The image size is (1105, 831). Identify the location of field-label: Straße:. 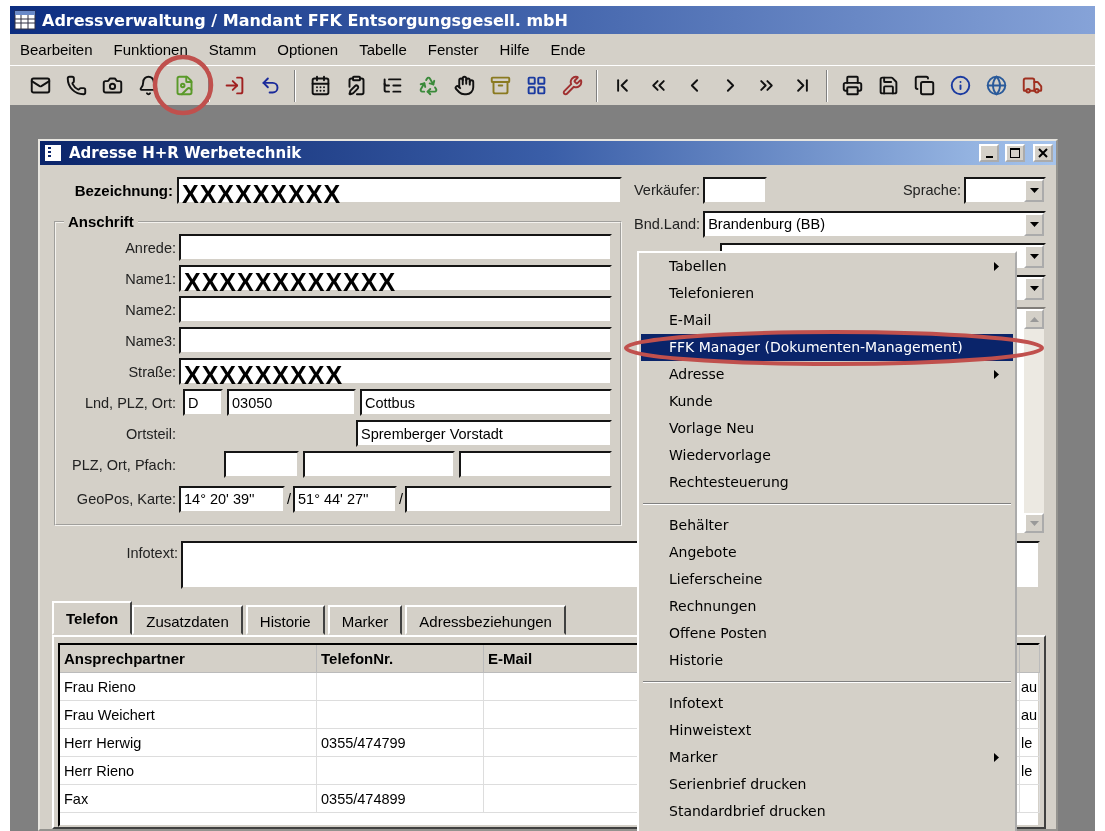
(152, 371).